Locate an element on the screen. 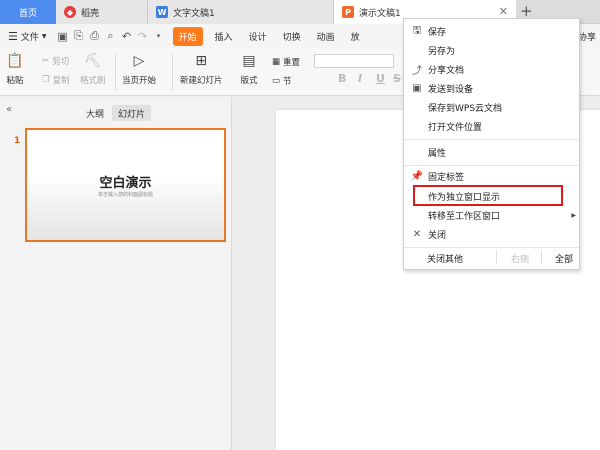 Image resolution: width=600 pixels, height=450 pixels. close-others-button: 关闭其他 is located at coordinates (445, 258).